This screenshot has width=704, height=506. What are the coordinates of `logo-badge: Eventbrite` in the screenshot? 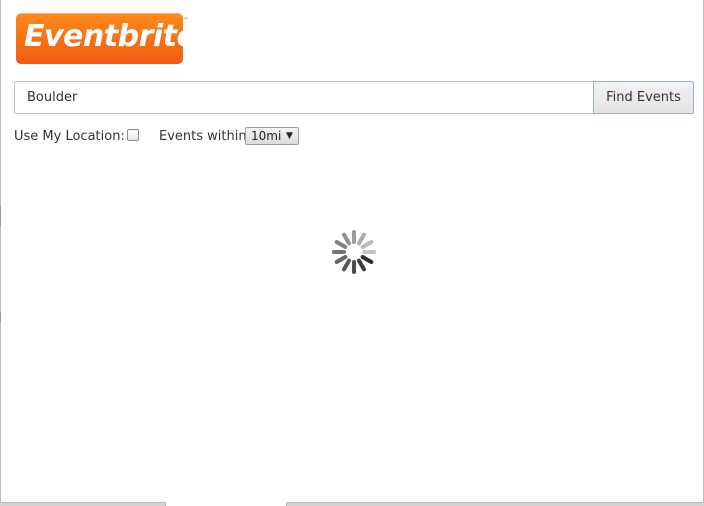 It's located at (106, 38).